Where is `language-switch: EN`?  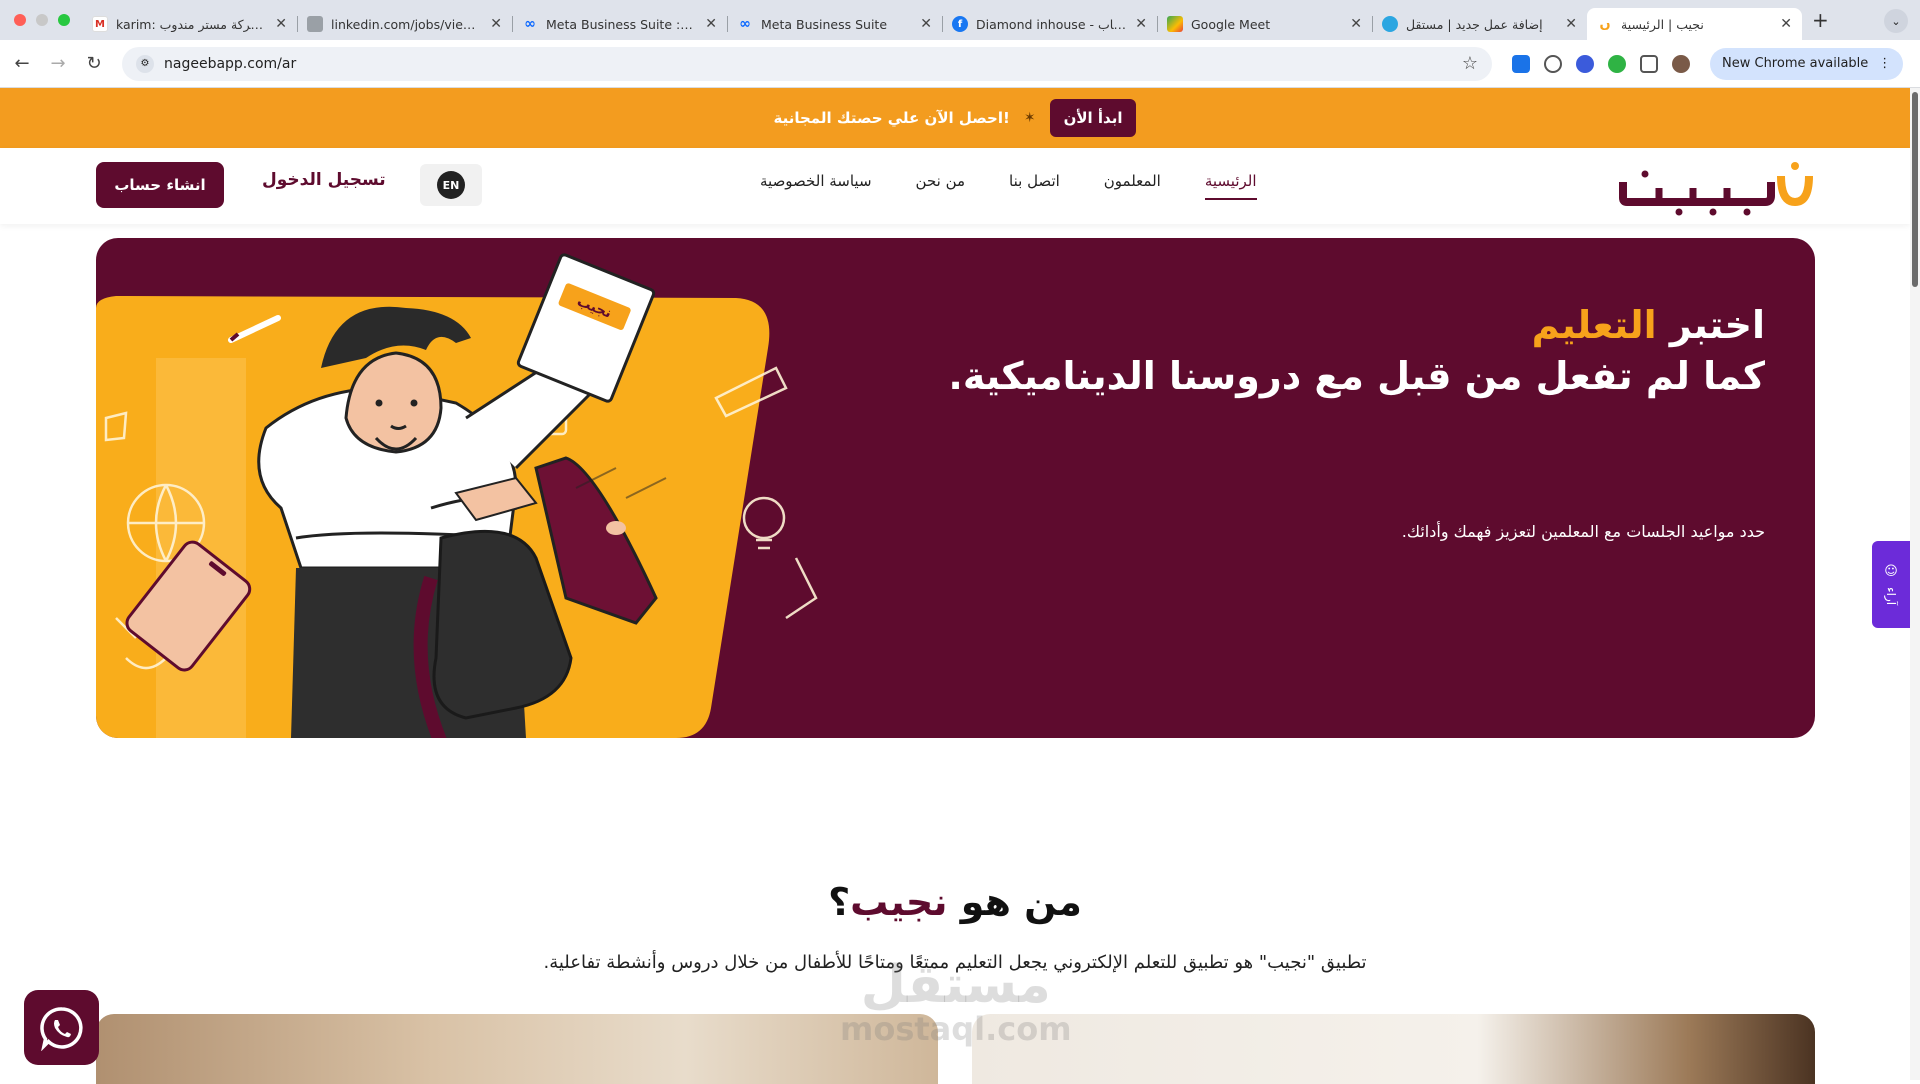 language-switch: EN is located at coordinates (451, 185).